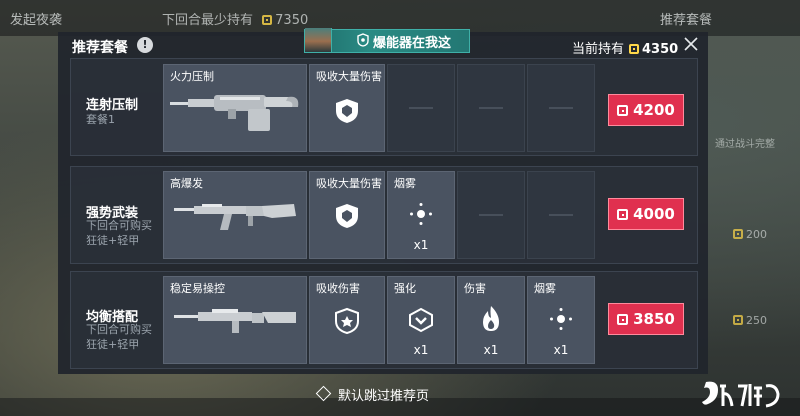 The height and width of the screenshot is (416, 800). Describe the element at coordinates (747, 234) in the screenshot. I see `background-value-1: 200` at that location.